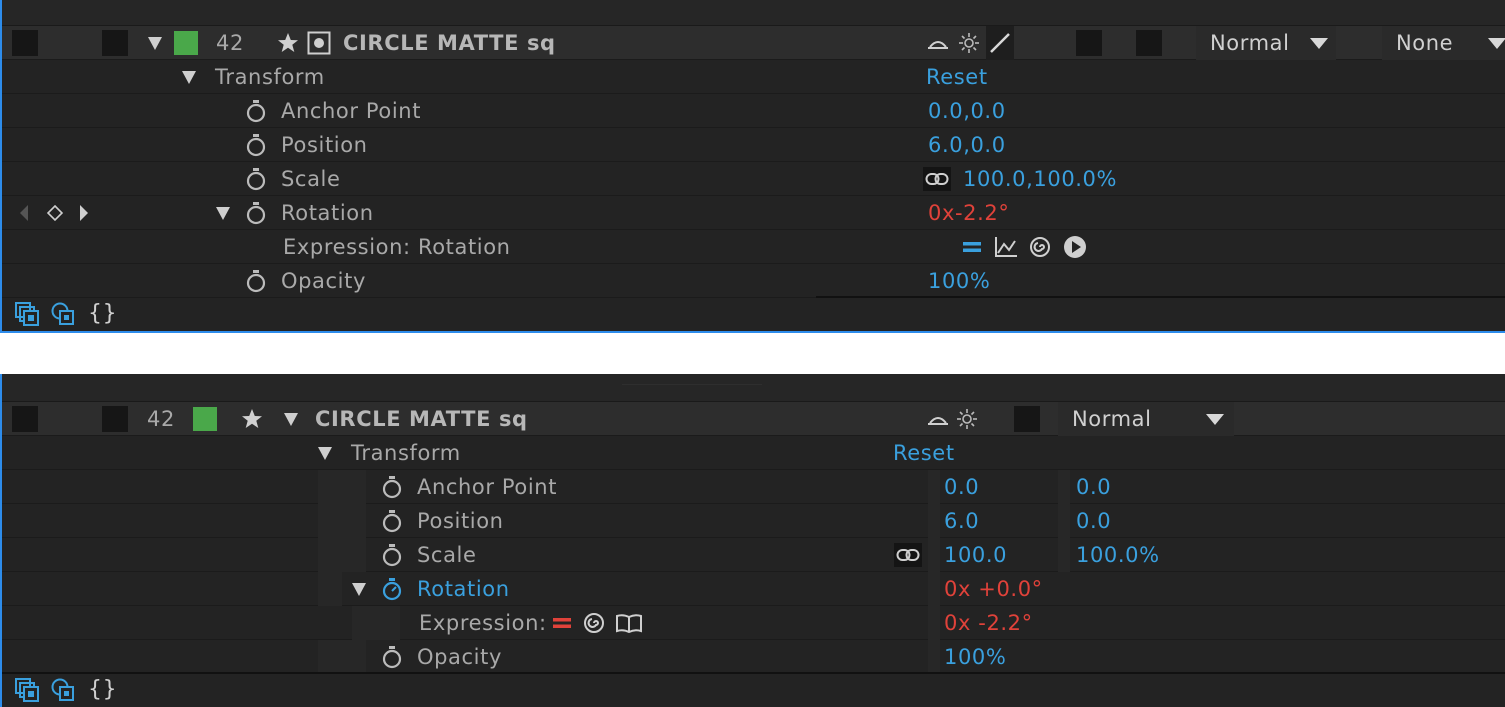  Describe the element at coordinates (753, 179) in the screenshot. I see `property-row-scale: Scale 100.0,100.0%` at that location.